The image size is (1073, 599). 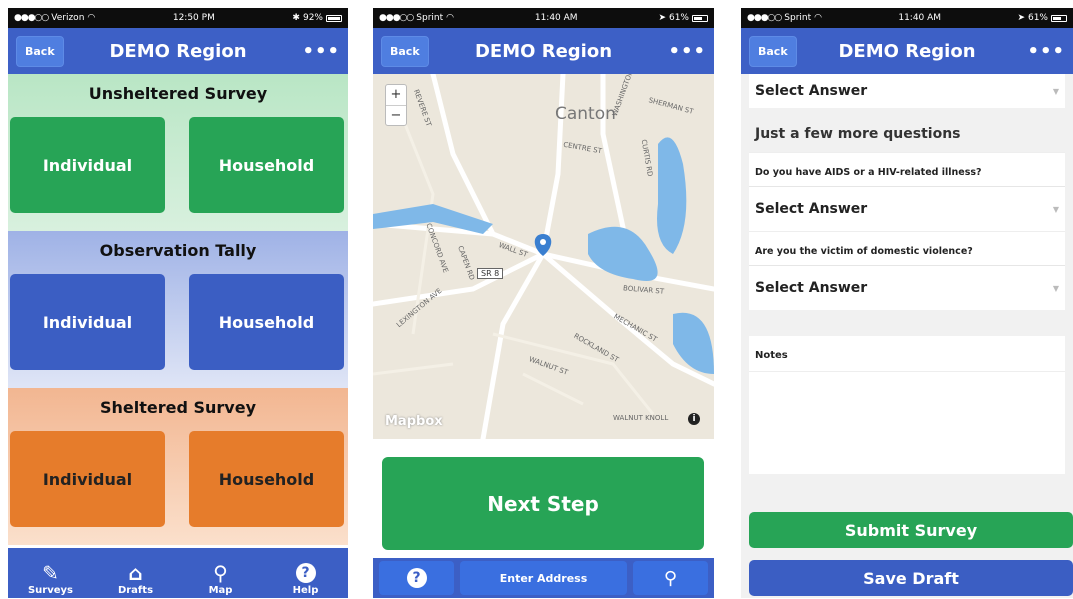 I want to click on tab-help: ? Help, so click(x=306, y=578).